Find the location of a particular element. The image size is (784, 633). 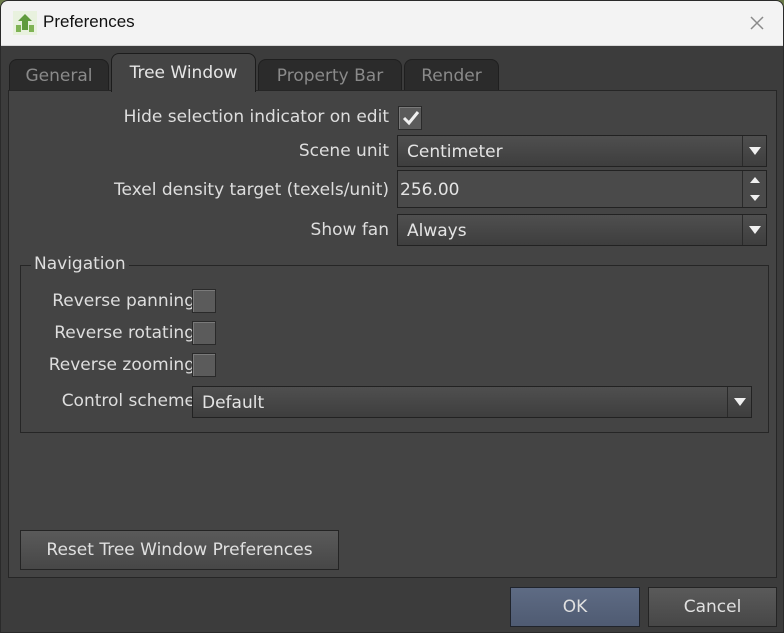

close-icon is located at coordinates (757, 23).